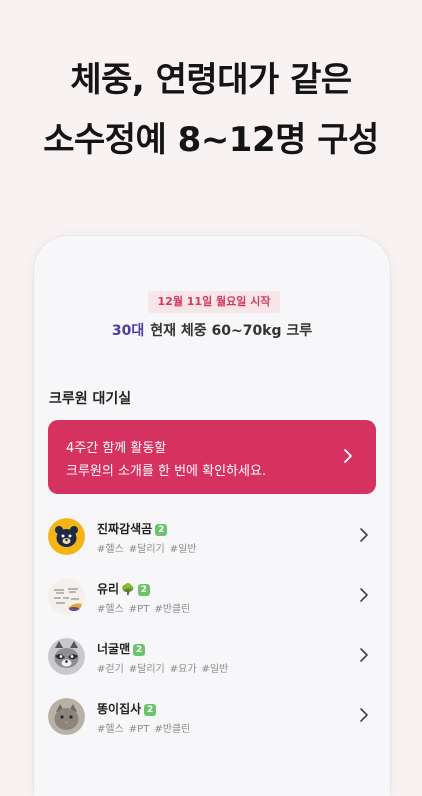 This screenshot has width=422, height=796. Describe the element at coordinates (116, 448) in the screenshot. I see `banner-line-1: 4주간 함께 활동할` at that location.